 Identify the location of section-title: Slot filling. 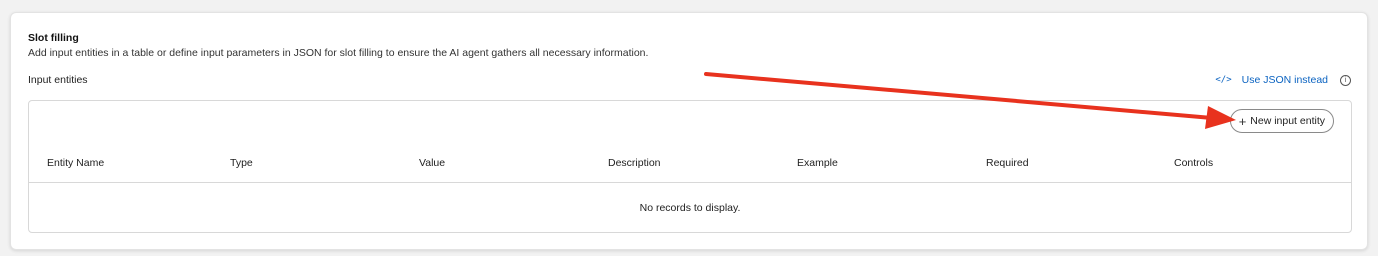
(53, 38).